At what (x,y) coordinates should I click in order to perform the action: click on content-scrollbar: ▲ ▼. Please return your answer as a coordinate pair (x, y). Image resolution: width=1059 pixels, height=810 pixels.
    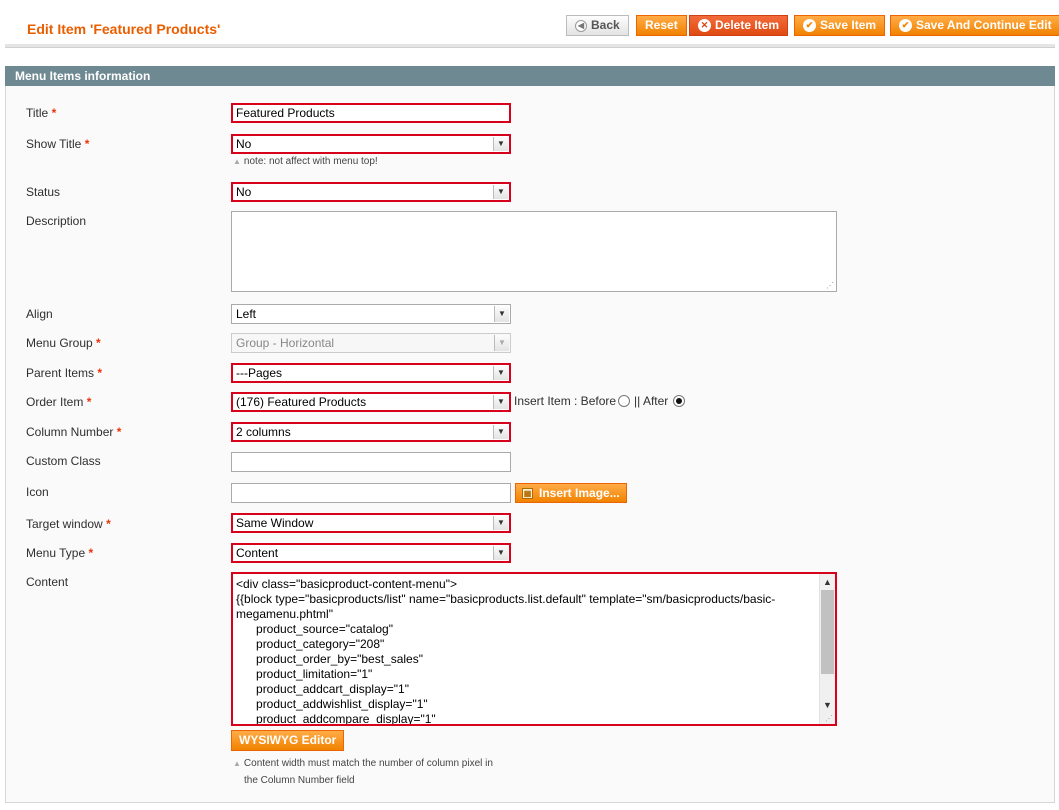
    Looking at the image, I should click on (827, 649).